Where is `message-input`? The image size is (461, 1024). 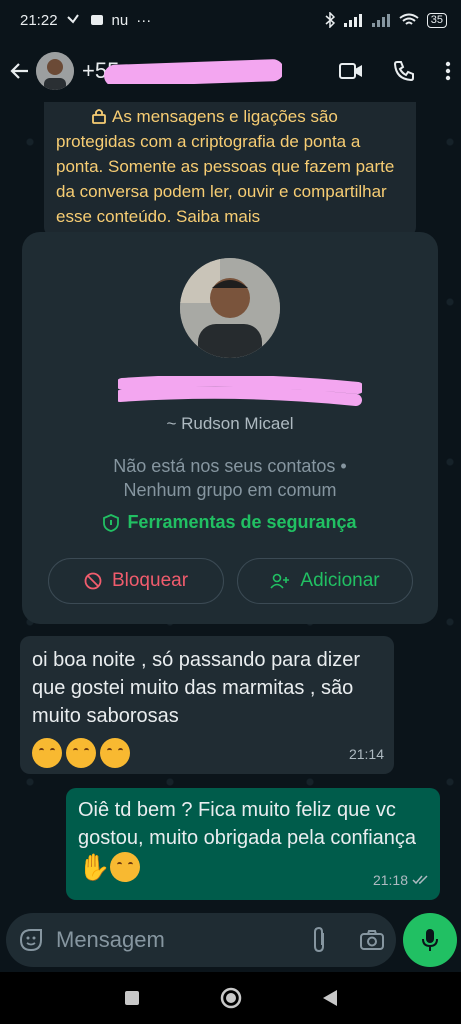
message-input is located at coordinates (171, 940).